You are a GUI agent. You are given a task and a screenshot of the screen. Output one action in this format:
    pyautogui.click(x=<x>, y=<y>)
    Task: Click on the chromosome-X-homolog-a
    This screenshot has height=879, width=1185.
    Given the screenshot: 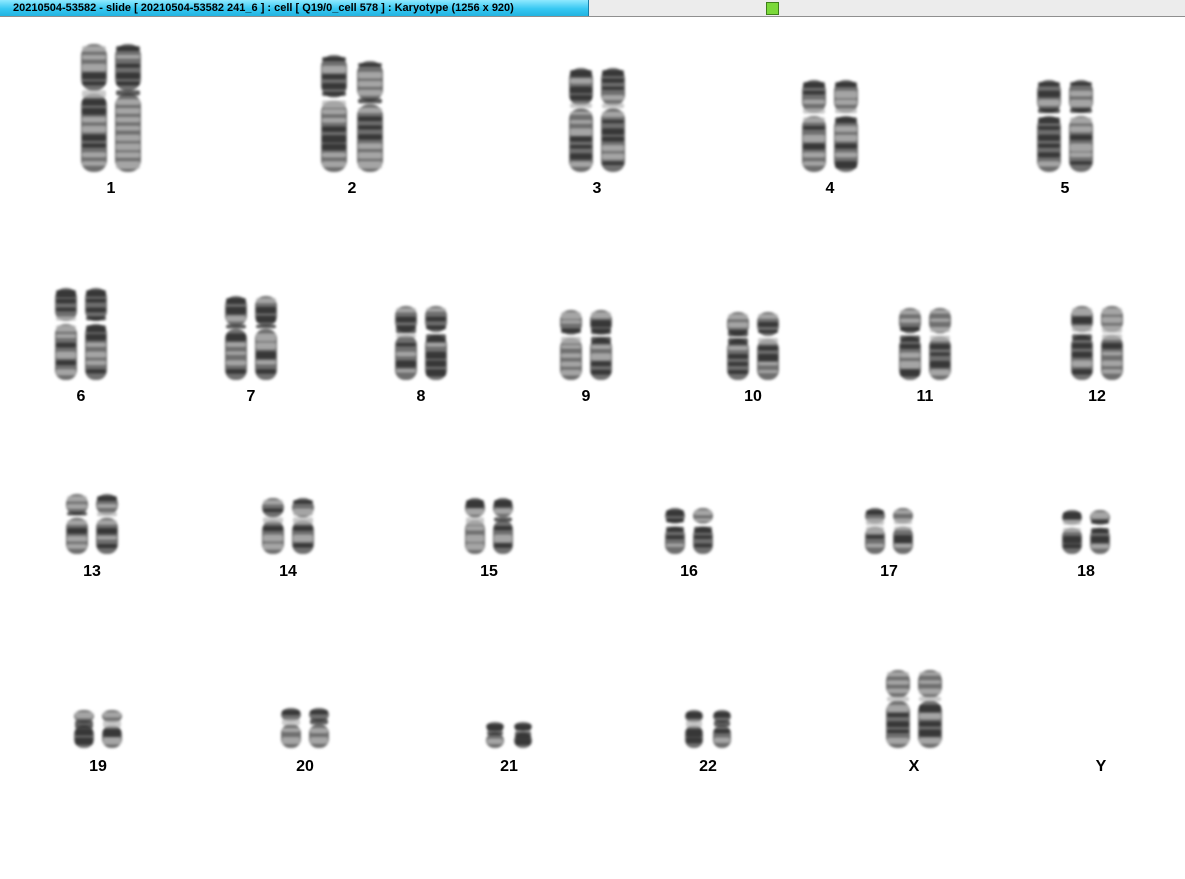 What is the action you would take?
    pyautogui.click(x=898, y=709)
    